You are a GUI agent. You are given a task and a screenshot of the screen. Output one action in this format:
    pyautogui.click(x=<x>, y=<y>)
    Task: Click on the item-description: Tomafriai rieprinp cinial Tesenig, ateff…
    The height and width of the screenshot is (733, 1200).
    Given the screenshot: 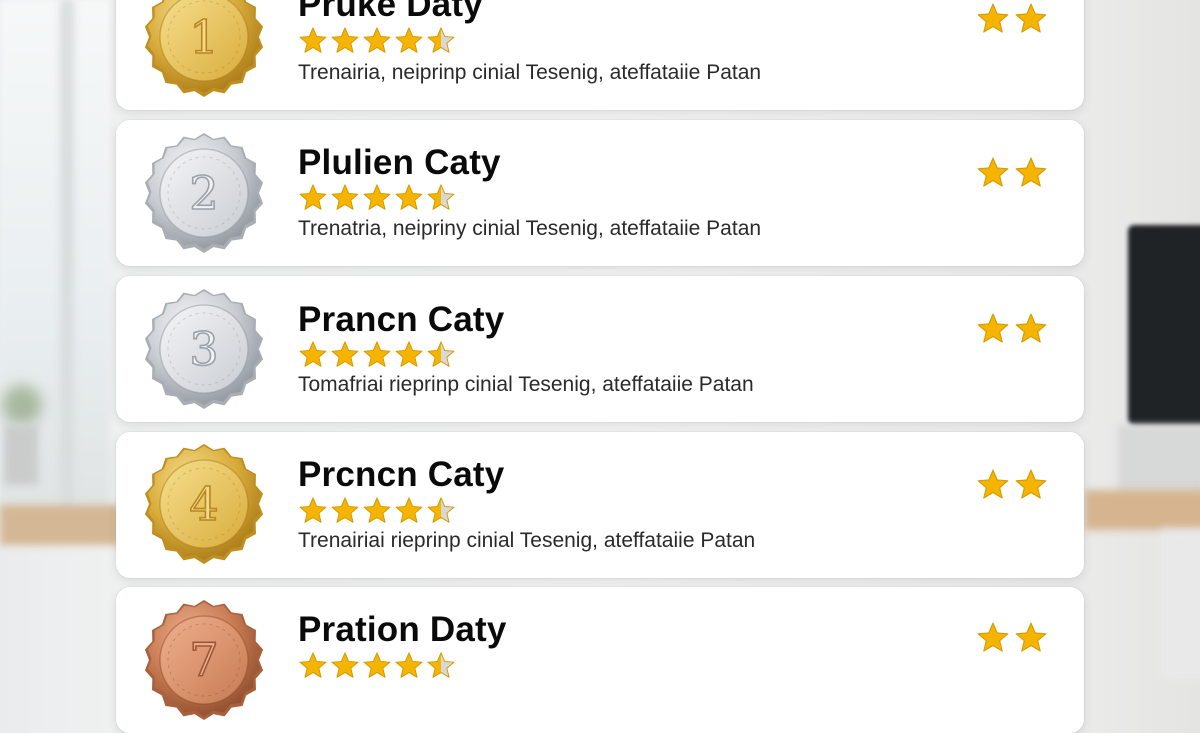 What is the action you would take?
    pyautogui.click(x=526, y=384)
    